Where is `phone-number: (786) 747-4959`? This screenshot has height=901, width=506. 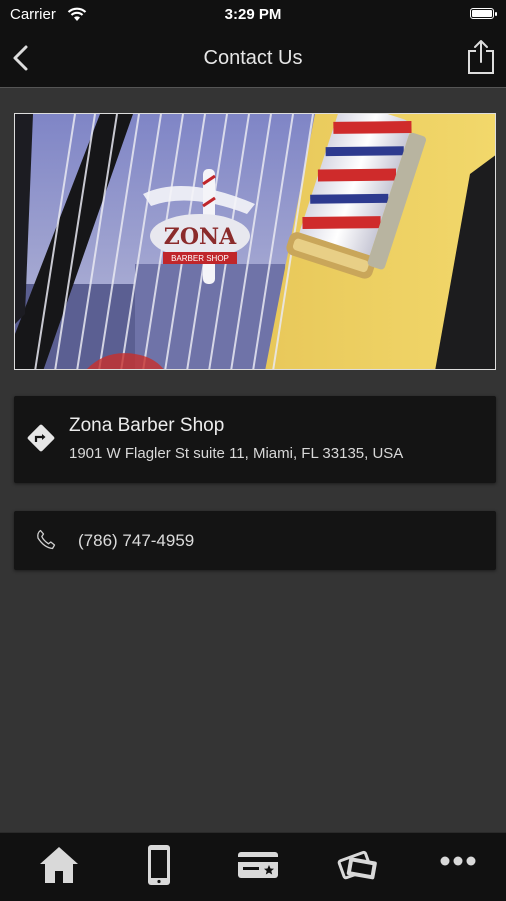
phone-number: (786) 747-4959 is located at coordinates (136, 540).